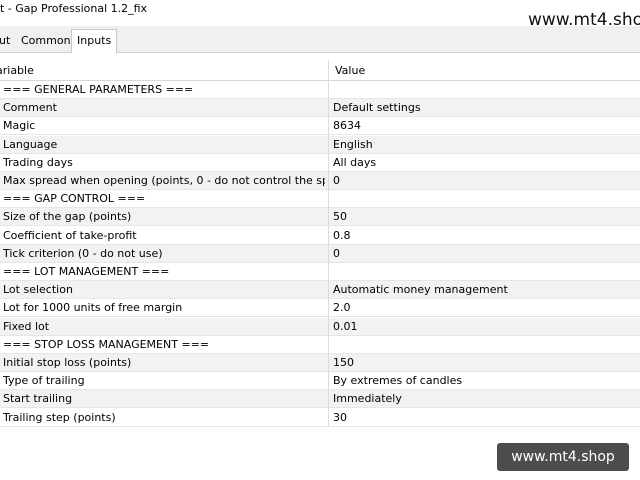 The width and height of the screenshot is (640, 480). What do you see at coordinates (320, 39) in the screenshot?
I see `tab-strip: ut Common Inputs` at bounding box center [320, 39].